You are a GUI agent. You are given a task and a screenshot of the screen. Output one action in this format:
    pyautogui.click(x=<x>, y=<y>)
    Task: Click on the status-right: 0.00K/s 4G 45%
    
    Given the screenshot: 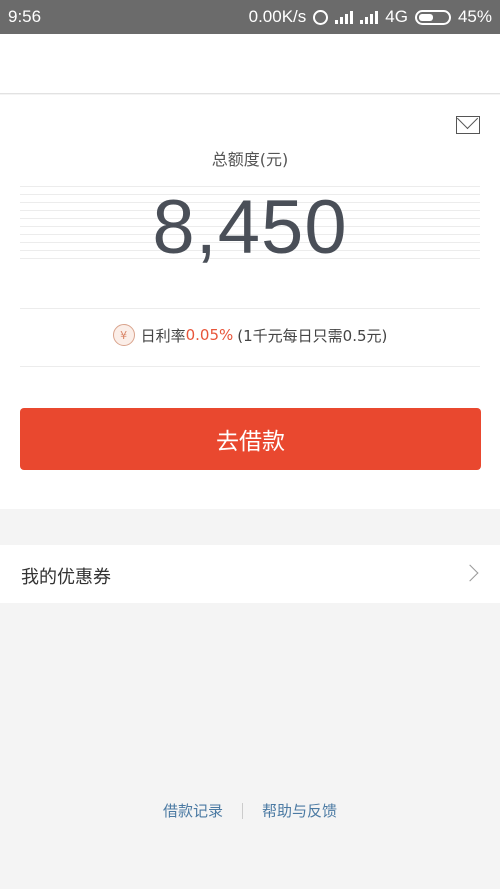 What is the action you would take?
    pyautogui.click(x=370, y=17)
    